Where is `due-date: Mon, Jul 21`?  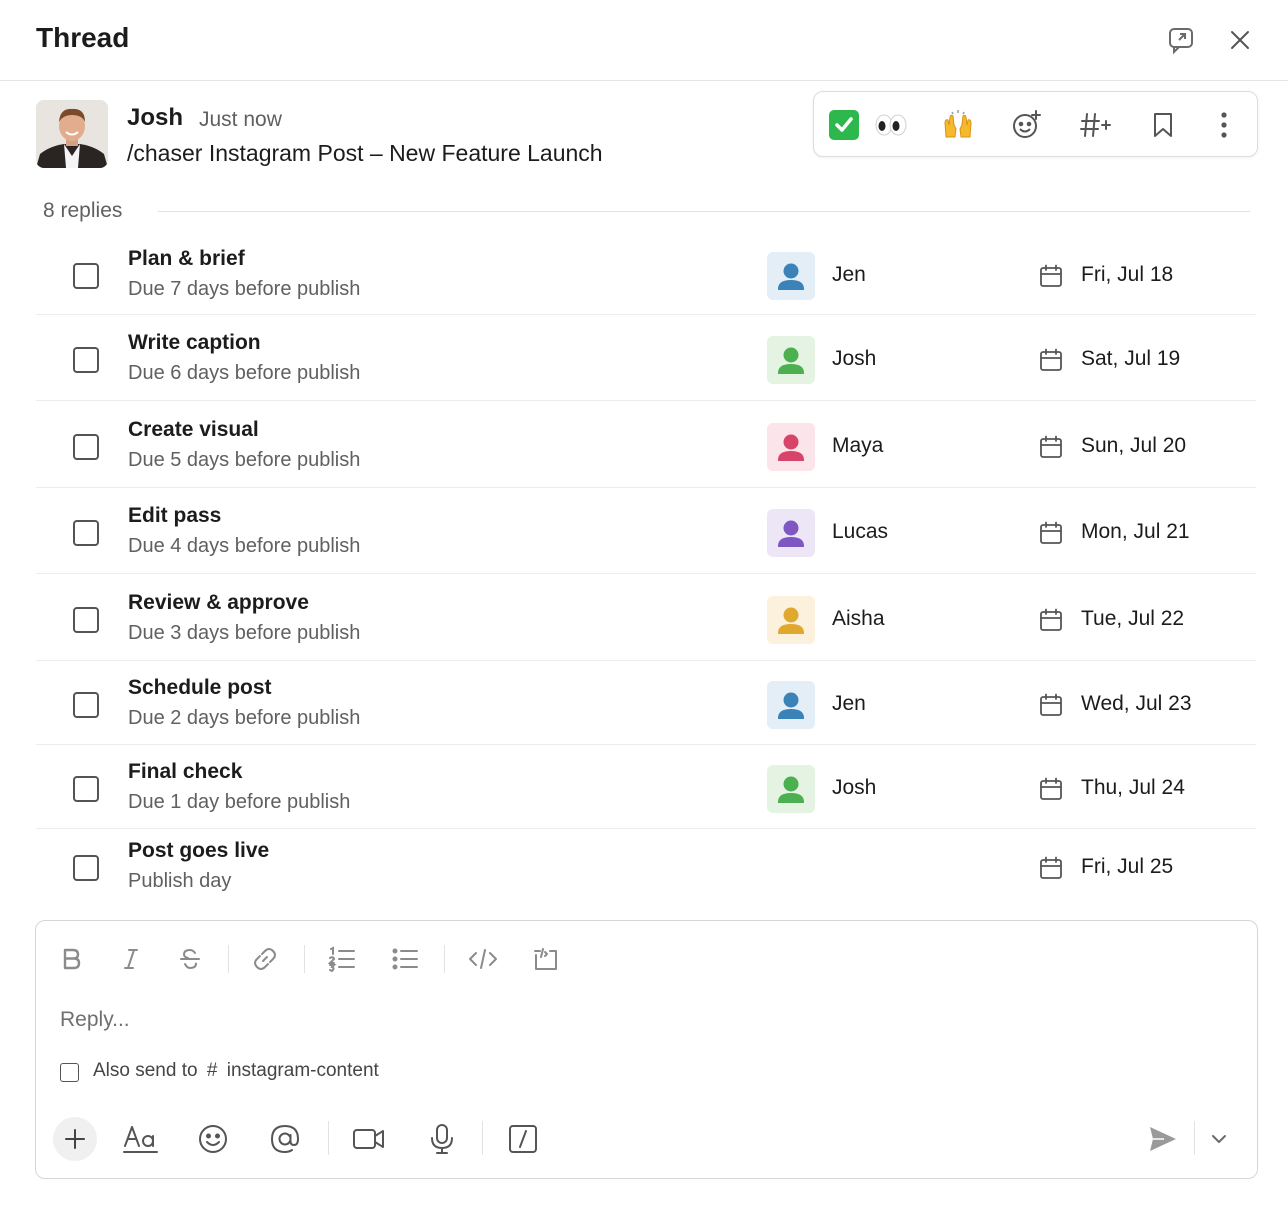 due-date: Mon, Jul 21 is located at coordinates (1135, 532).